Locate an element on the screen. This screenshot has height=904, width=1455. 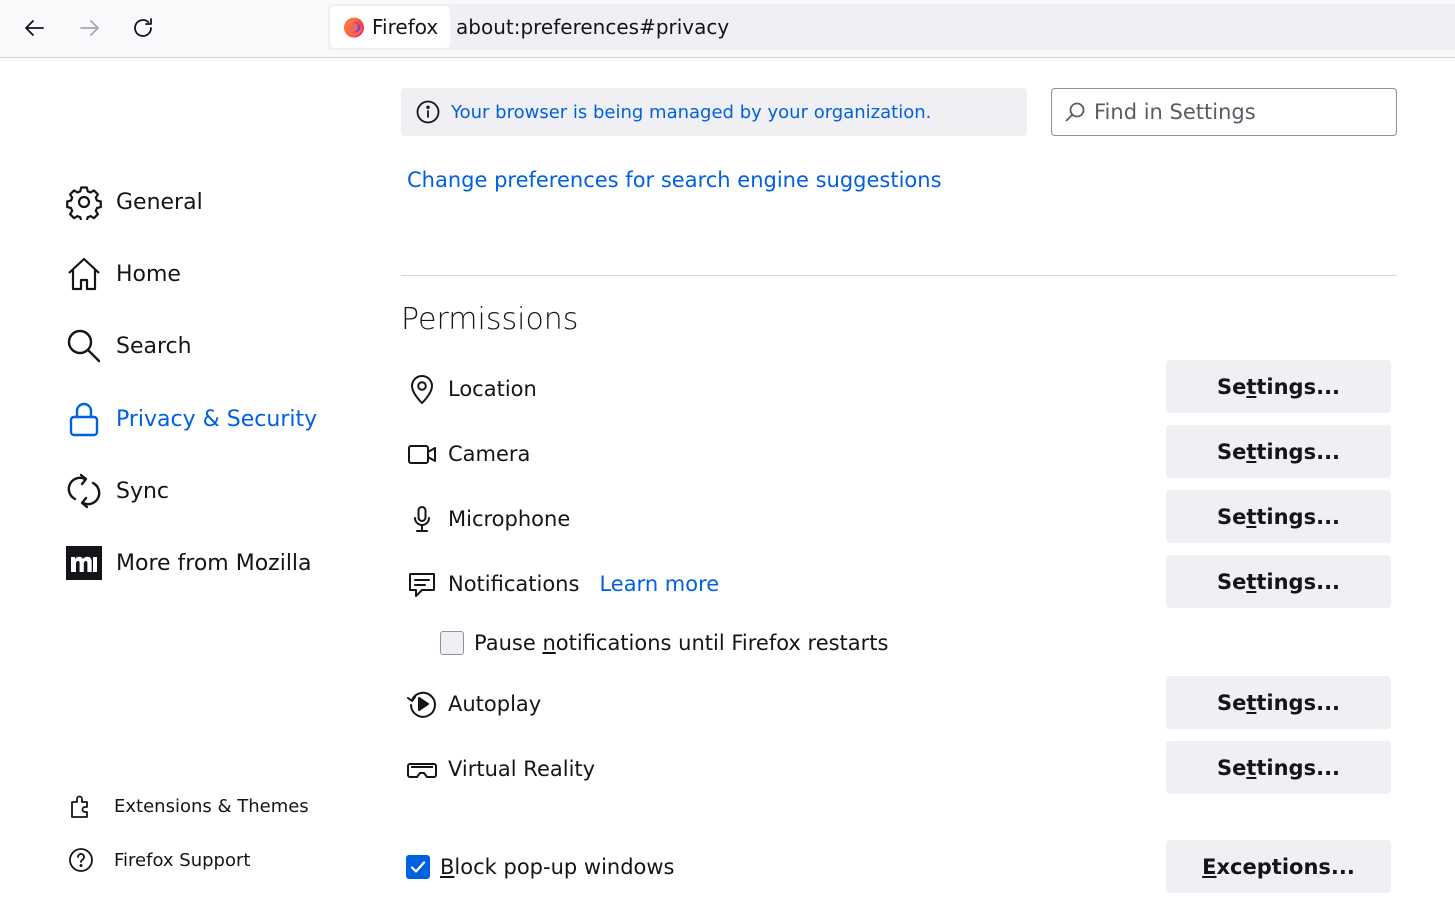
permission-label: Notifications is located at coordinates (514, 584).